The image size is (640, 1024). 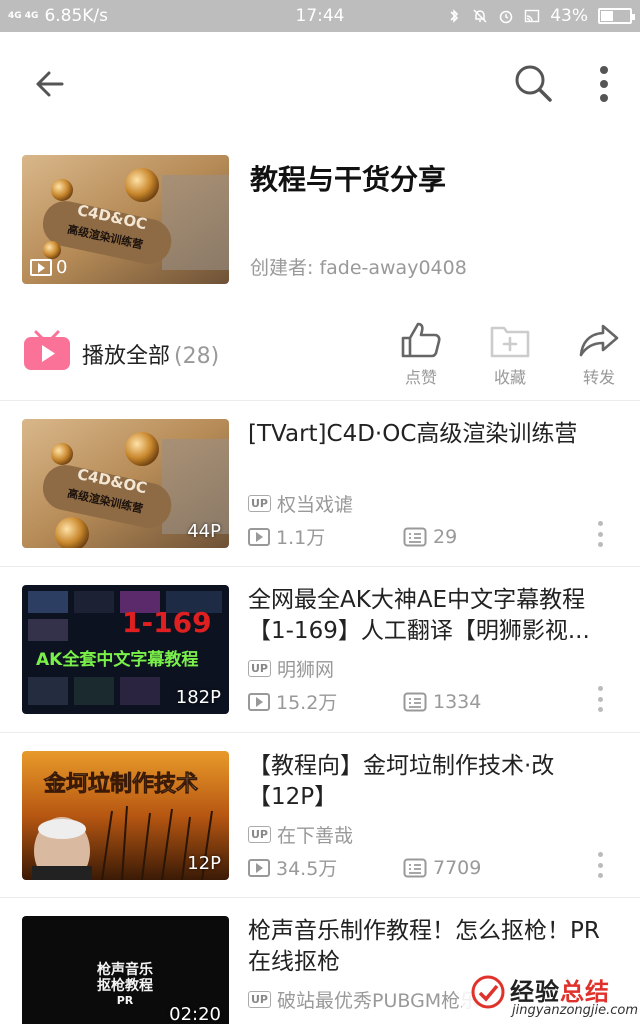 I want to click on play-all-label: 播放全部, so click(x=126, y=356).